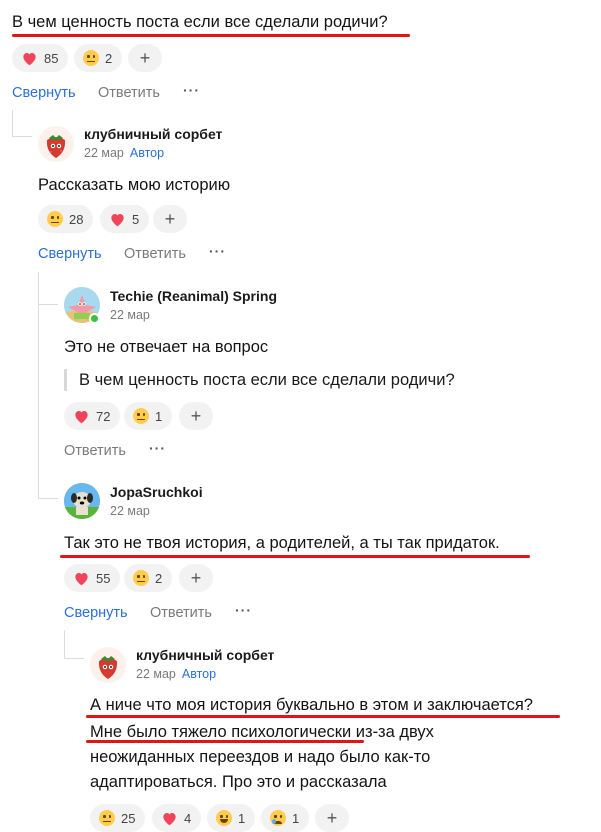  What do you see at coordinates (94, 318) in the screenshot?
I see `online-indicator` at bounding box center [94, 318].